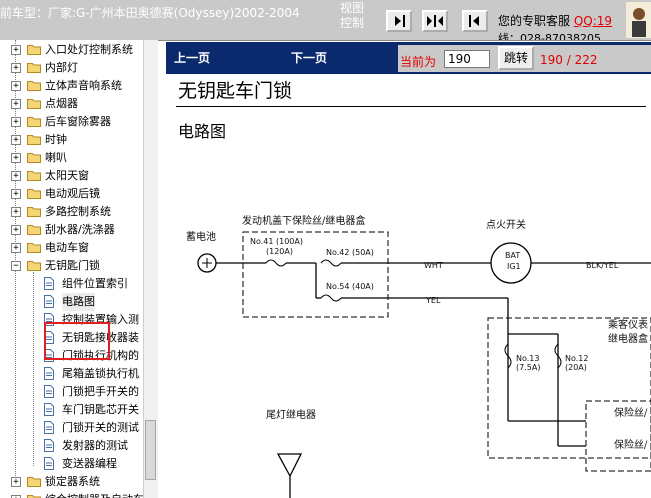  Describe the element at coordinates (631, 412) in the screenshot. I see `fuse-label-1: 保险丝/` at that location.